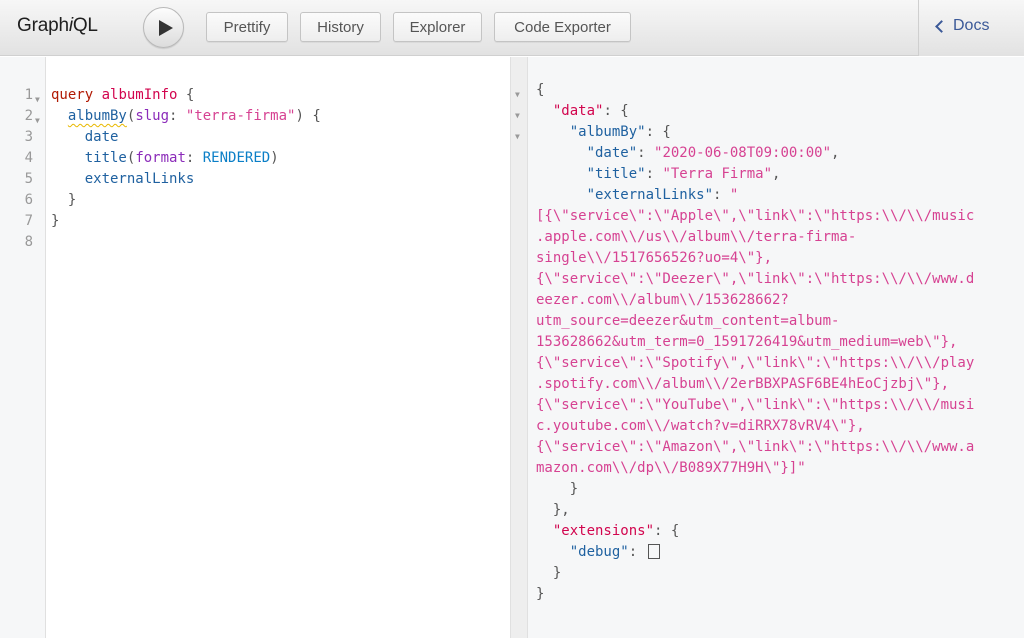 This screenshot has width=1024, height=638. I want to click on code-token: "debug", so click(599, 552).